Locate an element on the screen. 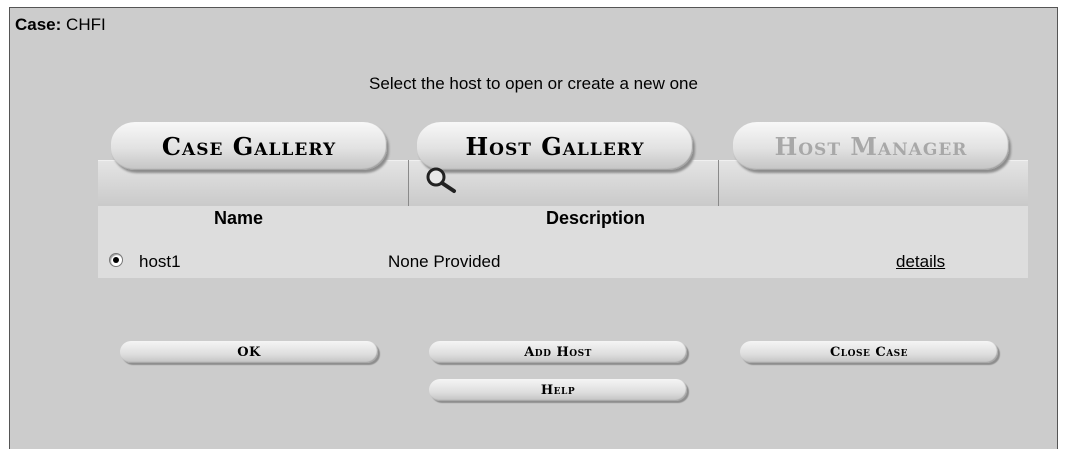  host-name: host1 is located at coordinates (160, 261).